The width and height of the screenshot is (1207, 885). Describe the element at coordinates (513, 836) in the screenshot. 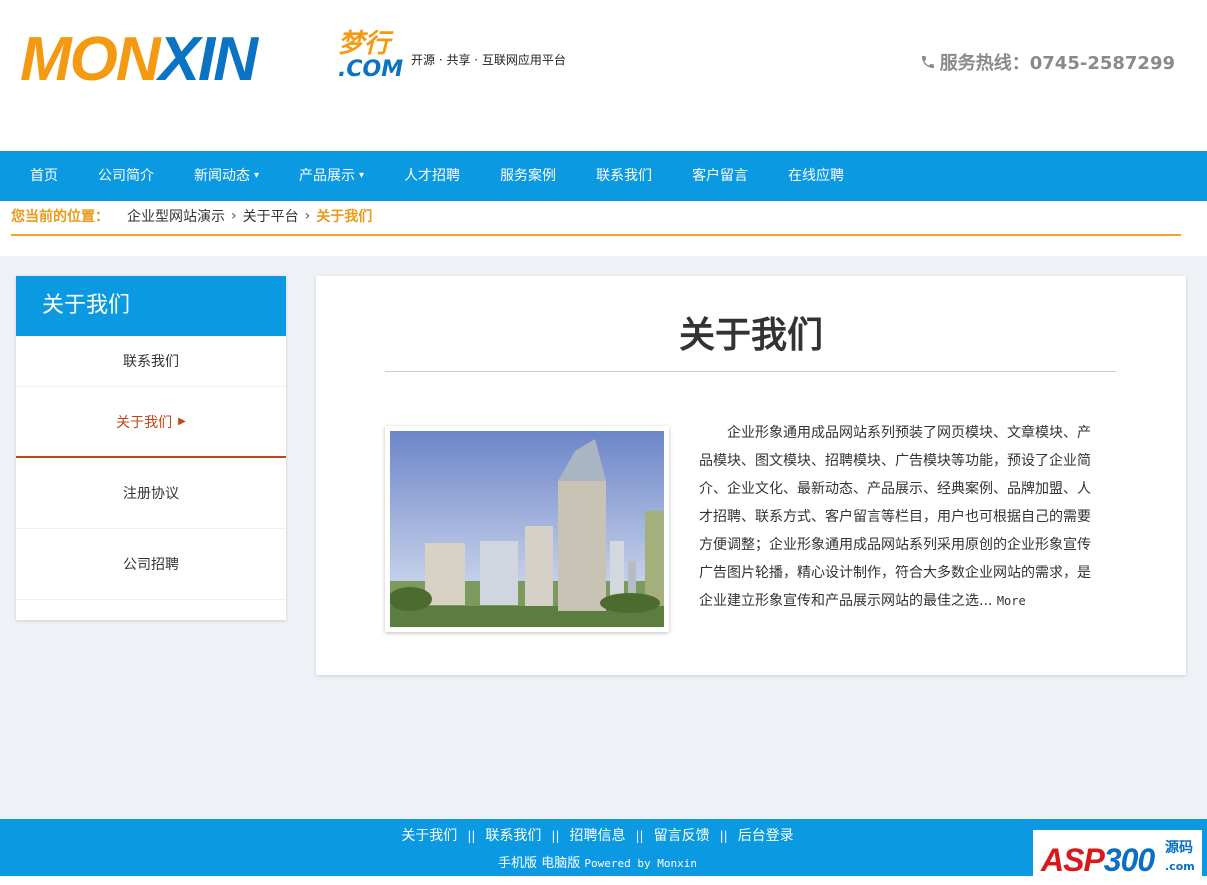

I see `footer-link-contact: 联系我们` at that location.